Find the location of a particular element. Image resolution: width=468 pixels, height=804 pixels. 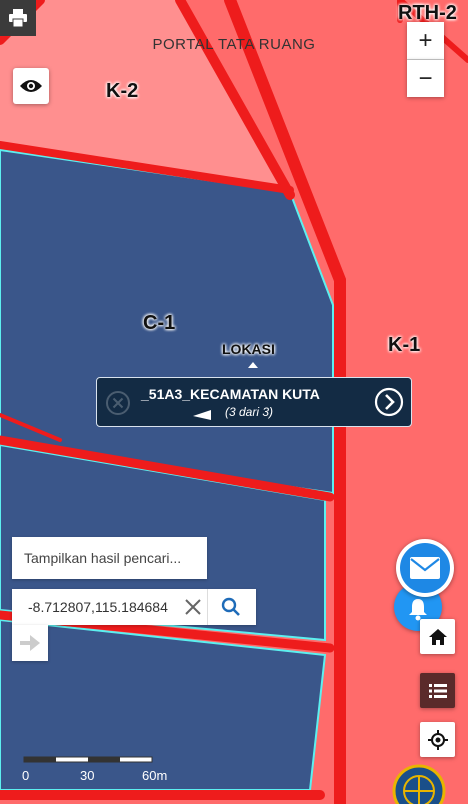

legend-list-button is located at coordinates (437, 690).